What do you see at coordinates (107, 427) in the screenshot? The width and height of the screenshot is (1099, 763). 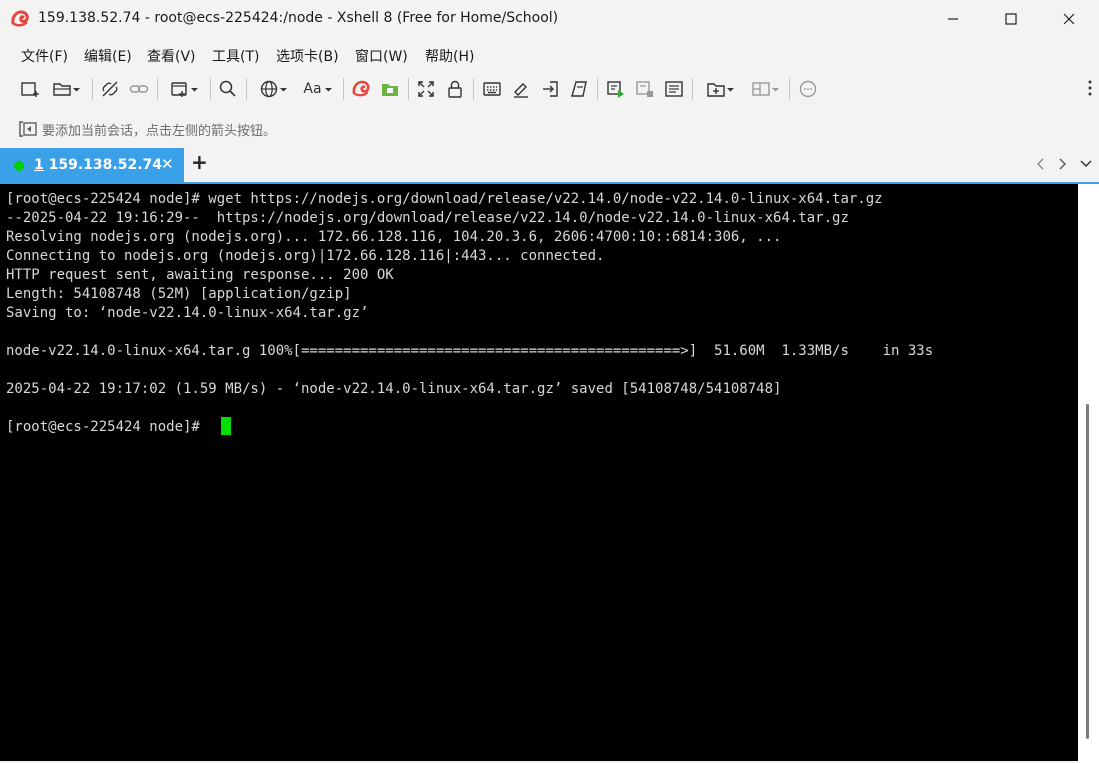 I see `terminal-line: [root@ecs-225424 node]#` at bounding box center [107, 427].